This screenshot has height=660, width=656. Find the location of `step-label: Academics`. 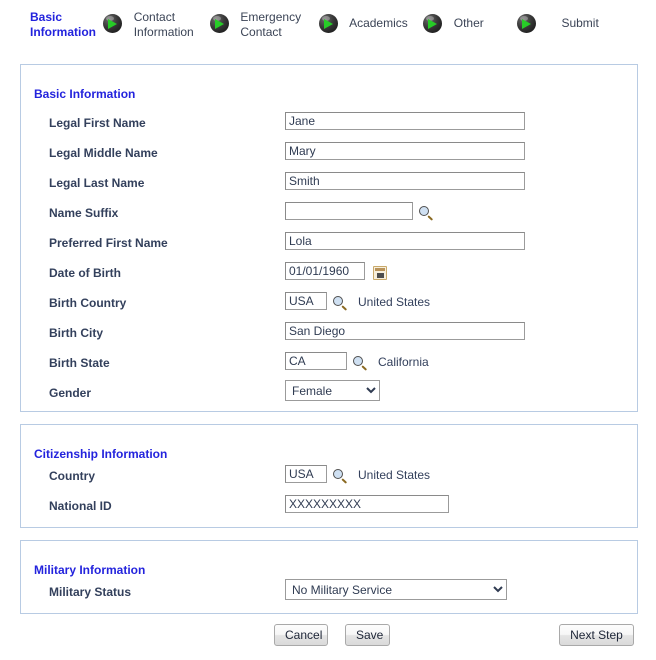

step-label: Academics is located at coordinates (378, 23).